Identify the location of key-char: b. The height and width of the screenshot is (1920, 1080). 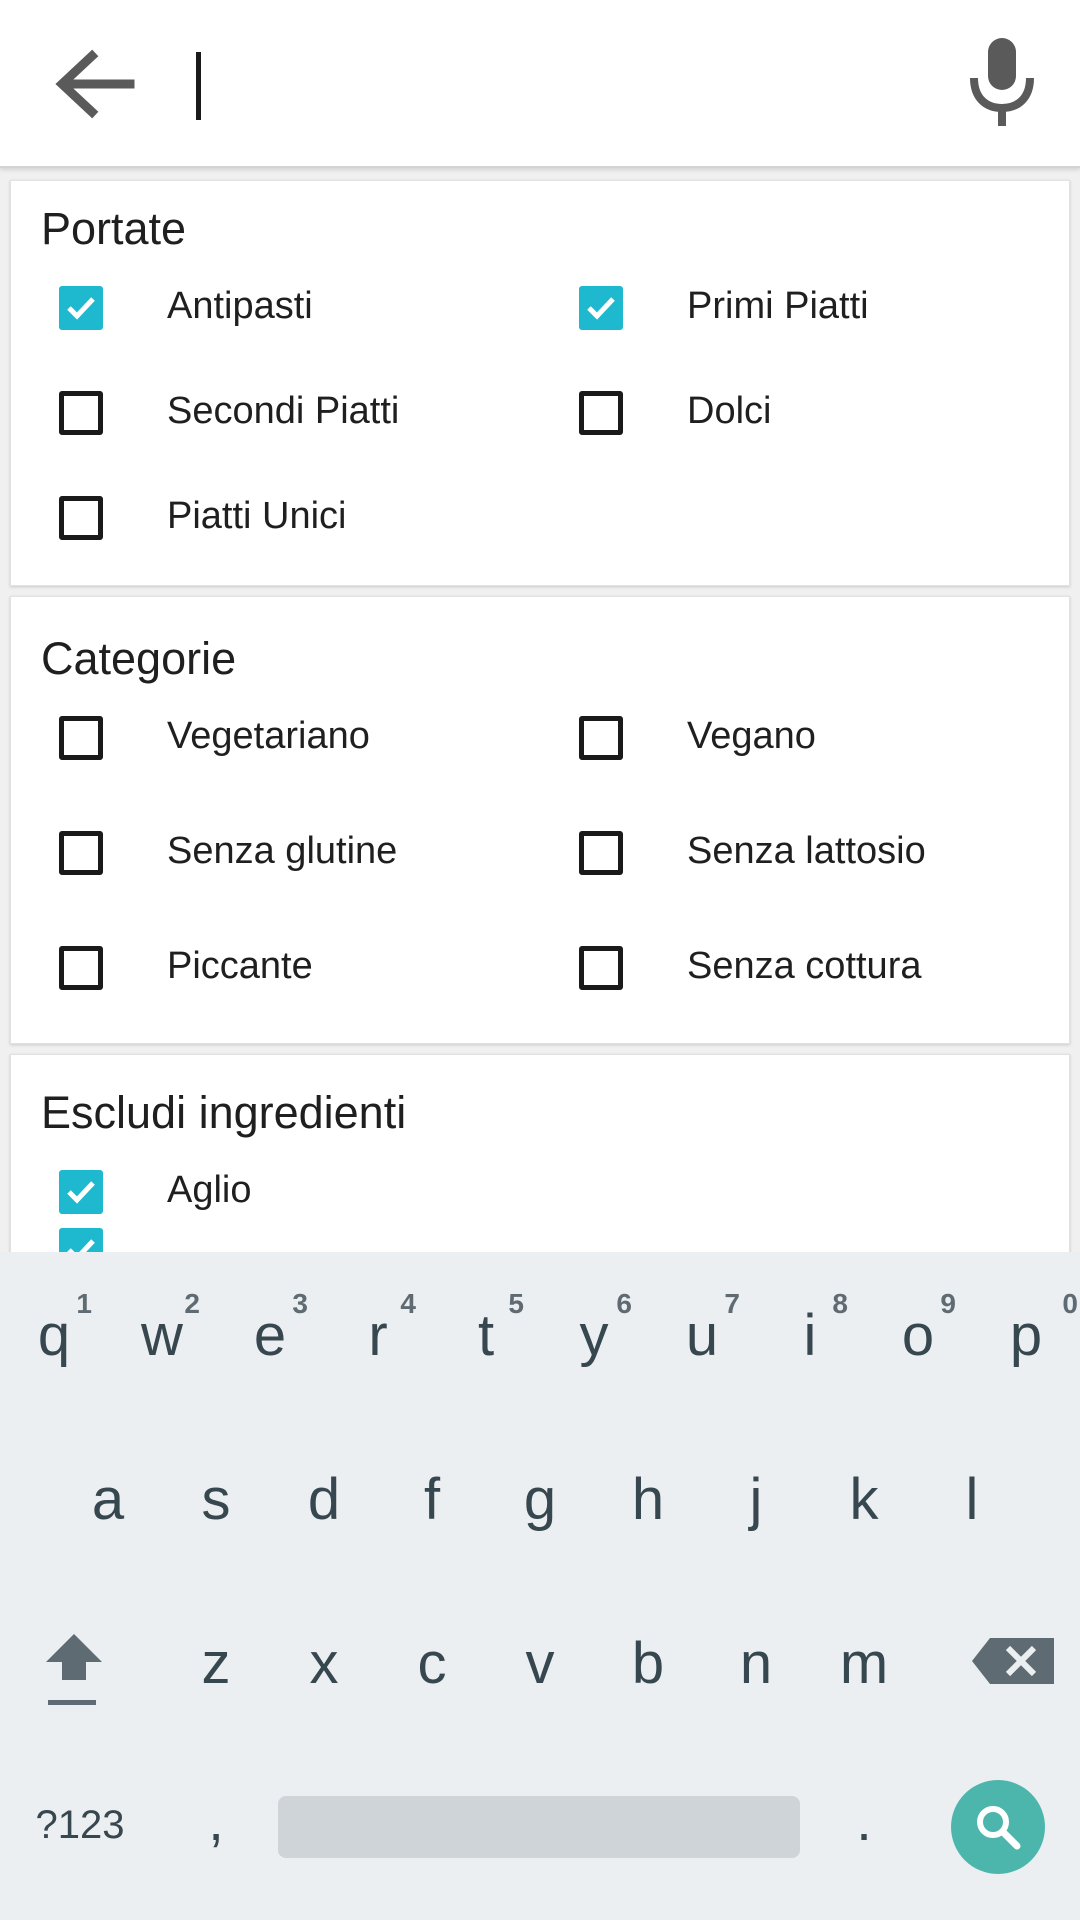
(648, 1663).